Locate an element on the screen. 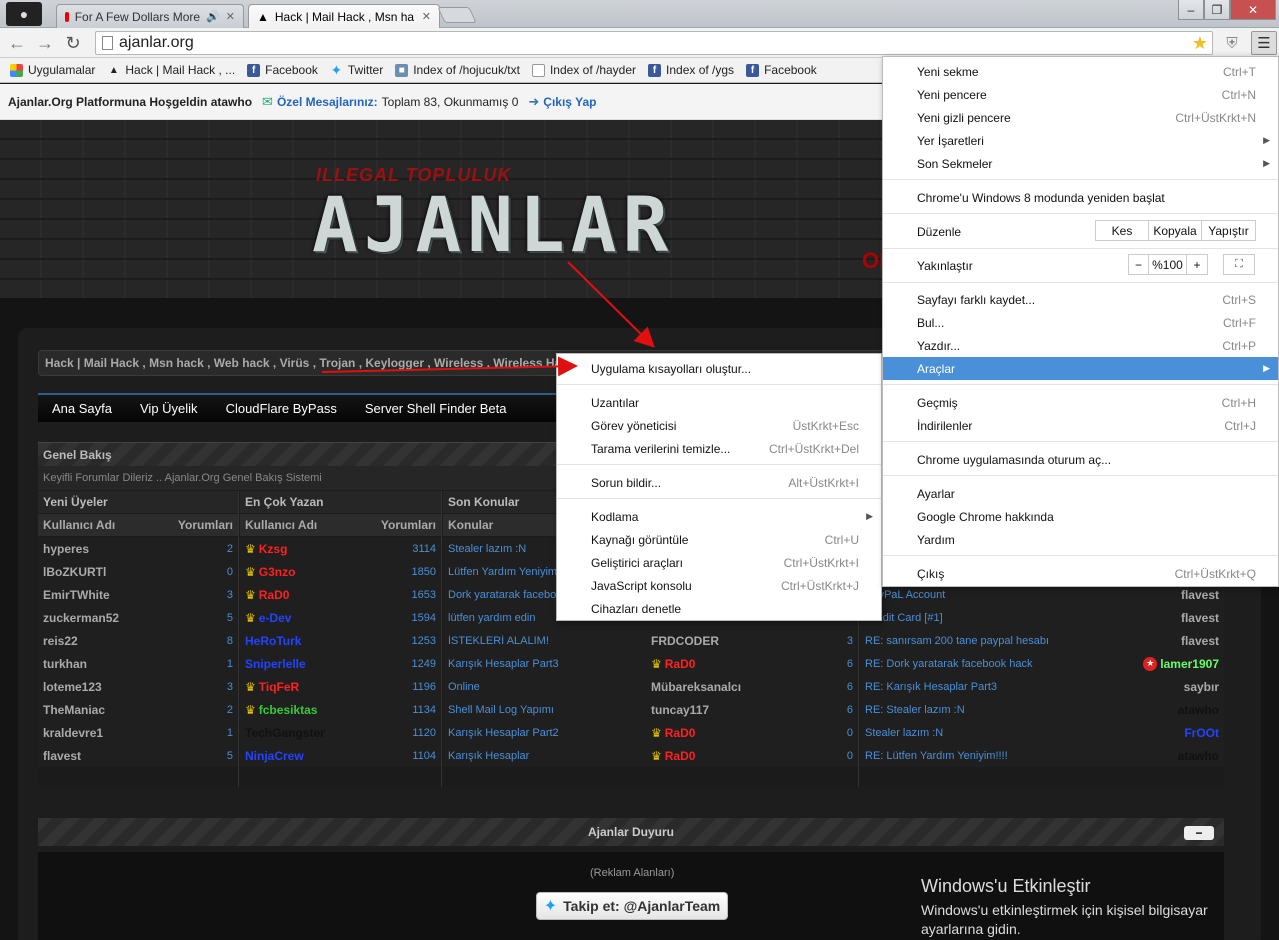 This screenshot has width=1279, height=940. nav-cloudflare-bypass: CloudFlare ByPass is located at coordinates (281, 408).